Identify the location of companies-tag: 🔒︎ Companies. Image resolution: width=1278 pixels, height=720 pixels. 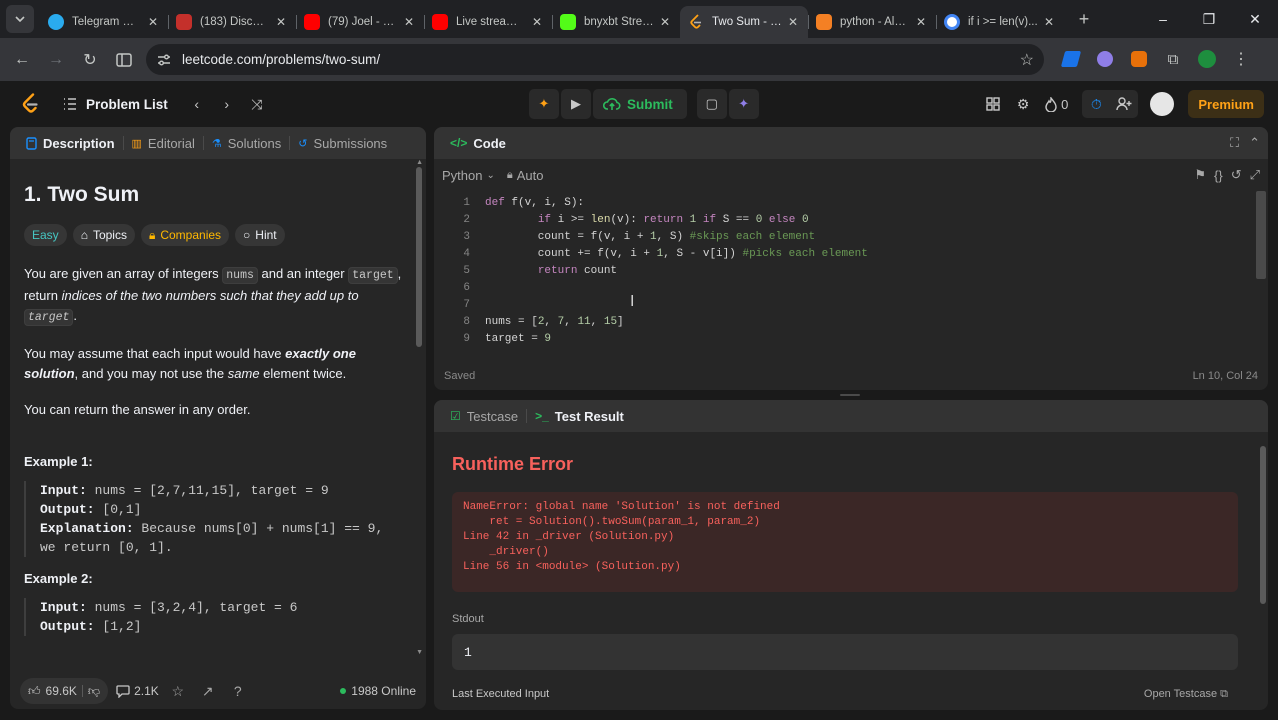
(185, 235).